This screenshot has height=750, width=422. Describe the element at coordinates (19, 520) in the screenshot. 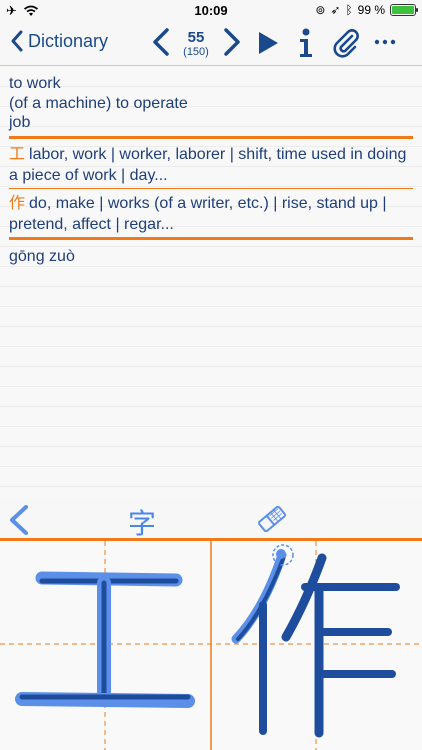

I see `writing-back-button` at that location.